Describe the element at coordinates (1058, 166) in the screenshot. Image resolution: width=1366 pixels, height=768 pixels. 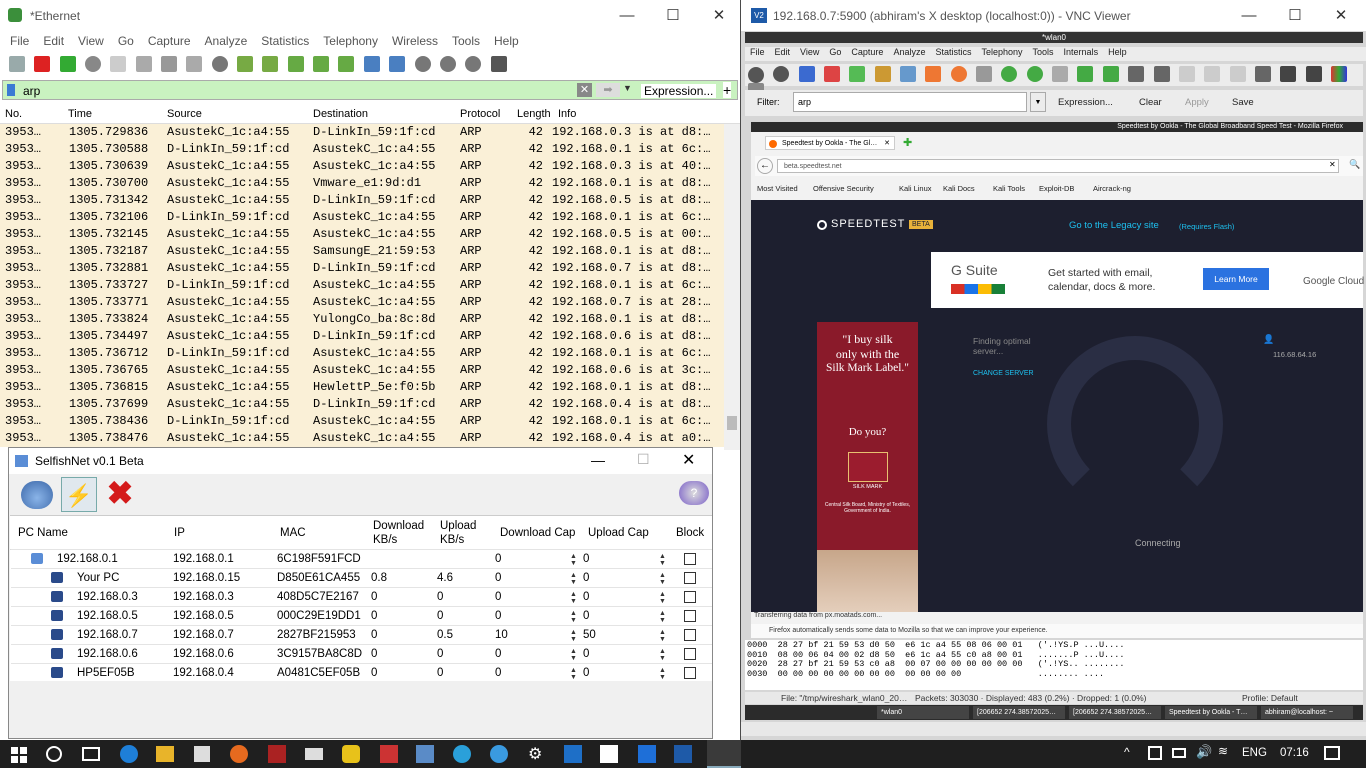
I see `url-input: beta.speedtest.net` at that location.